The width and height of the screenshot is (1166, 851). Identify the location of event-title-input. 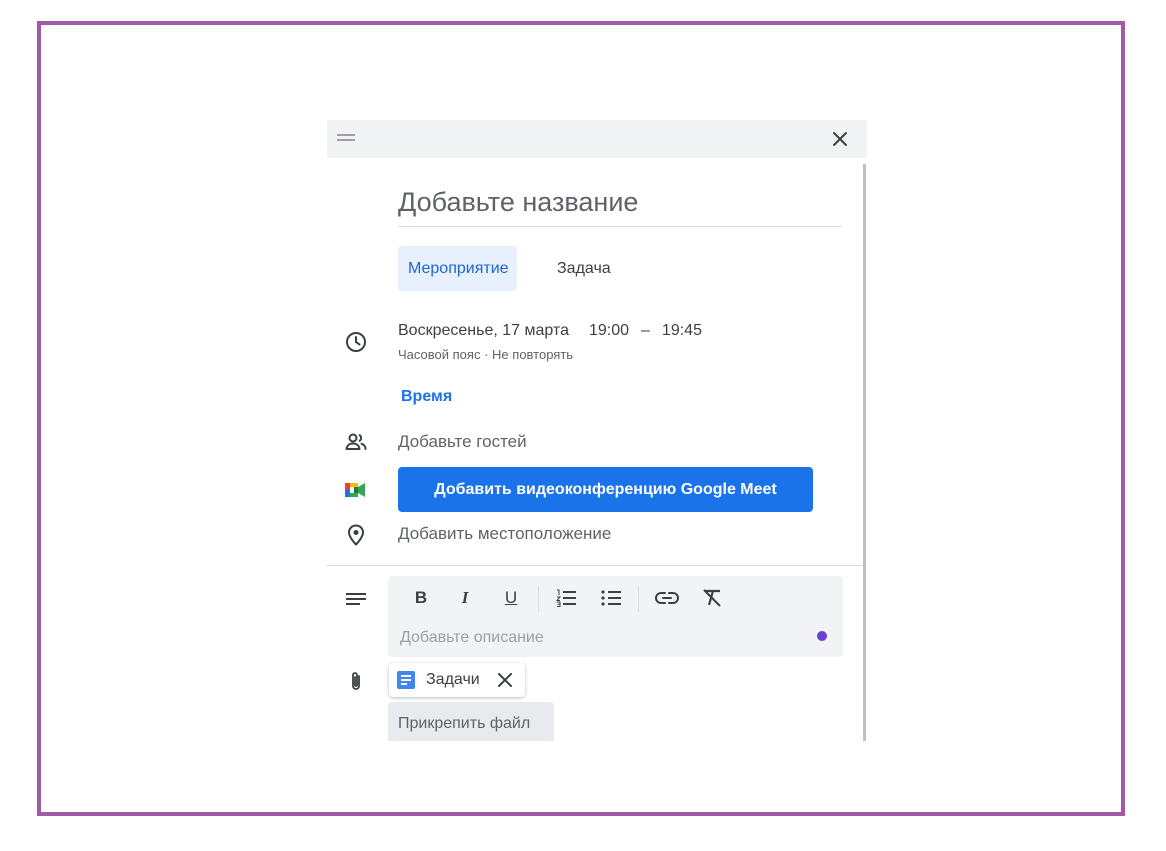
(620, 204).